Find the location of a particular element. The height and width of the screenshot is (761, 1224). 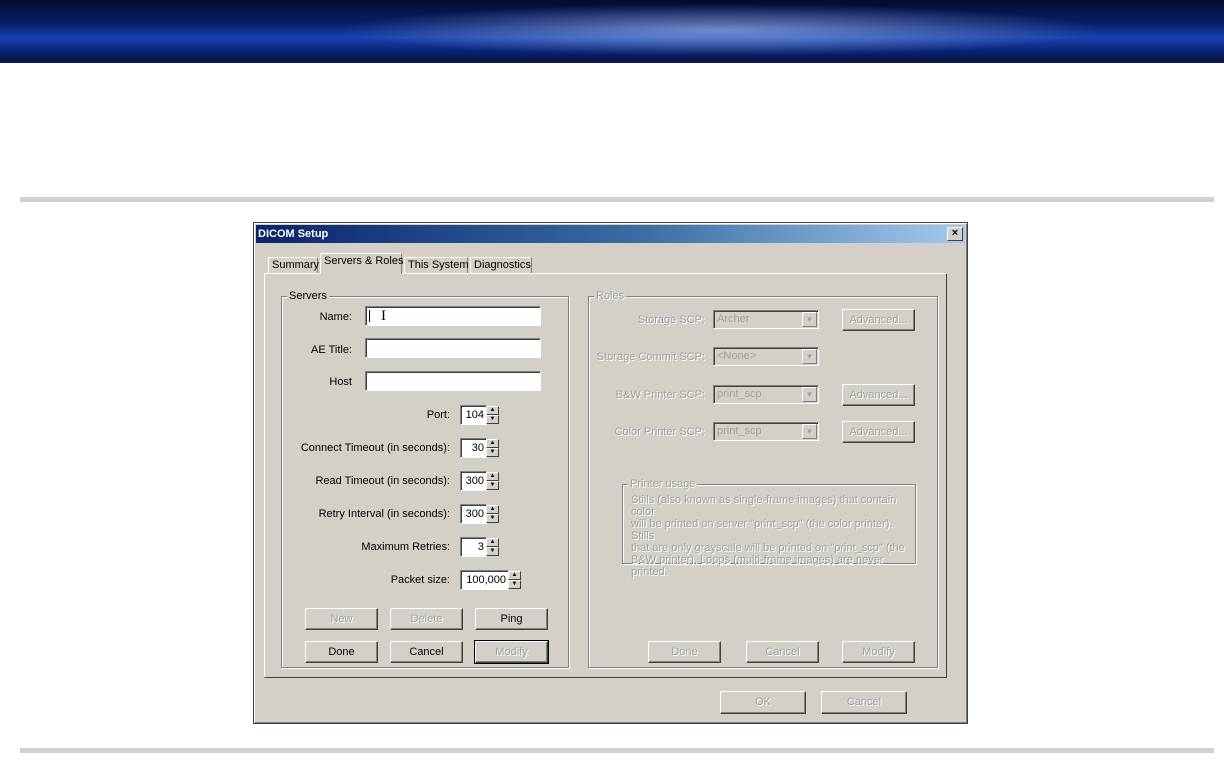

max-retries-label: Maximum Retries: is located at coordinates (405, 547).